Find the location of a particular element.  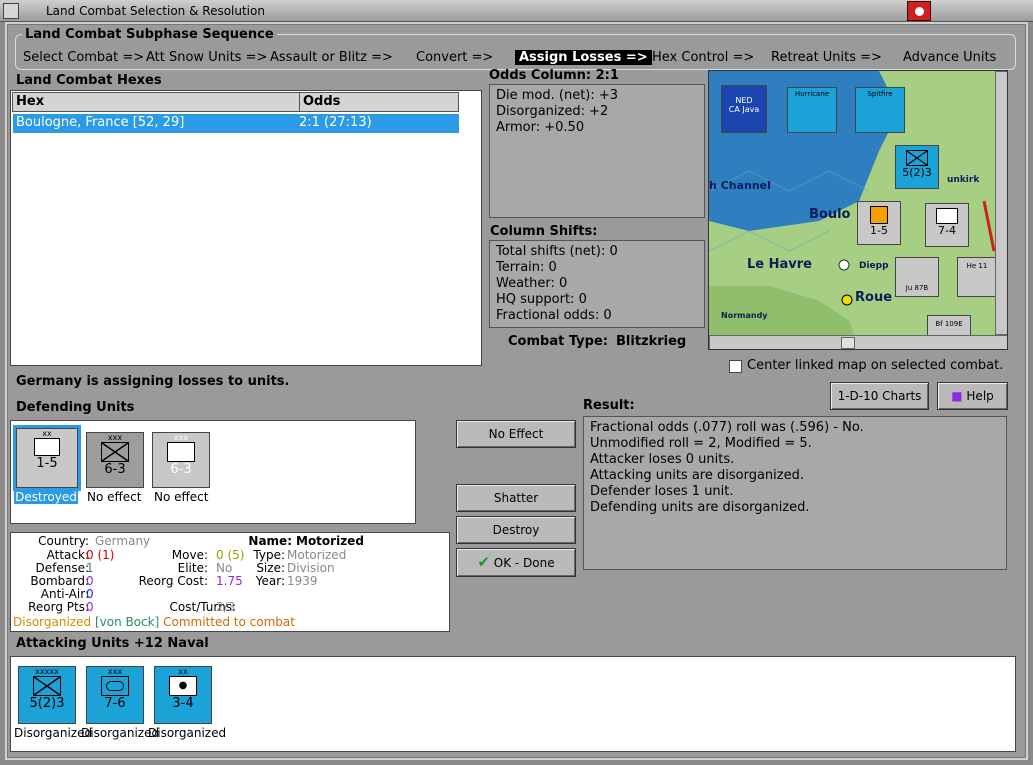

status-hq: [von Bock] is located at coordinates (127, 622).